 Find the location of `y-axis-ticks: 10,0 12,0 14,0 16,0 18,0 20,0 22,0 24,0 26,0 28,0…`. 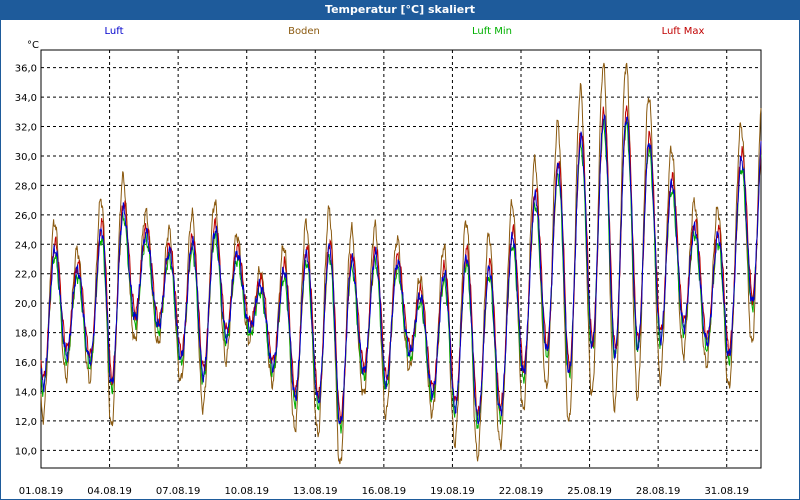

y-axis-ticks: 10,0 12,0 14,0 16,0 18,0 20,0 22,0 24,0 26,0 28,0… is located at coordinates (26, 261).